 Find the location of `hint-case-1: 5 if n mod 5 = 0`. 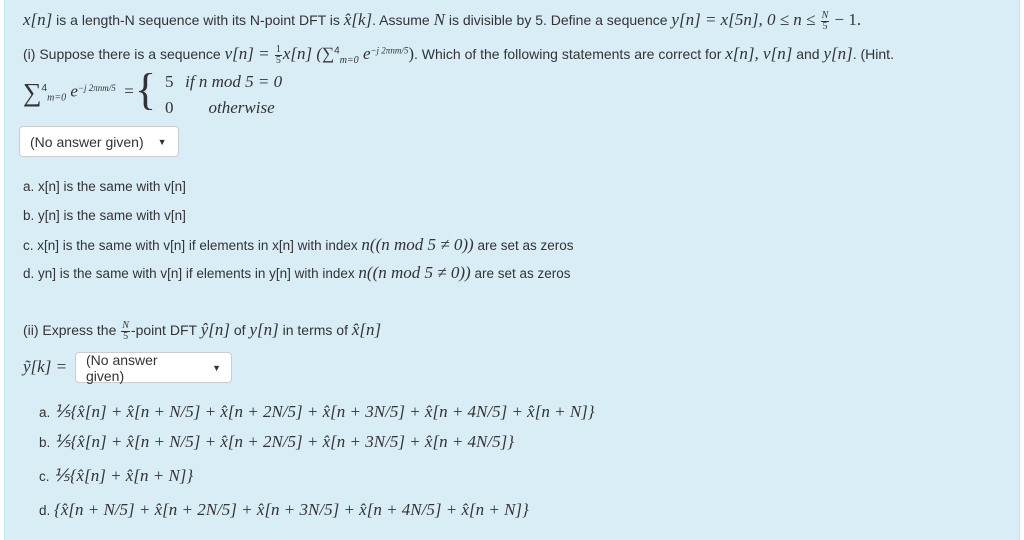

hint-case-1: 5 if n mod 5 = 0 is located at coordinates (223, 82).